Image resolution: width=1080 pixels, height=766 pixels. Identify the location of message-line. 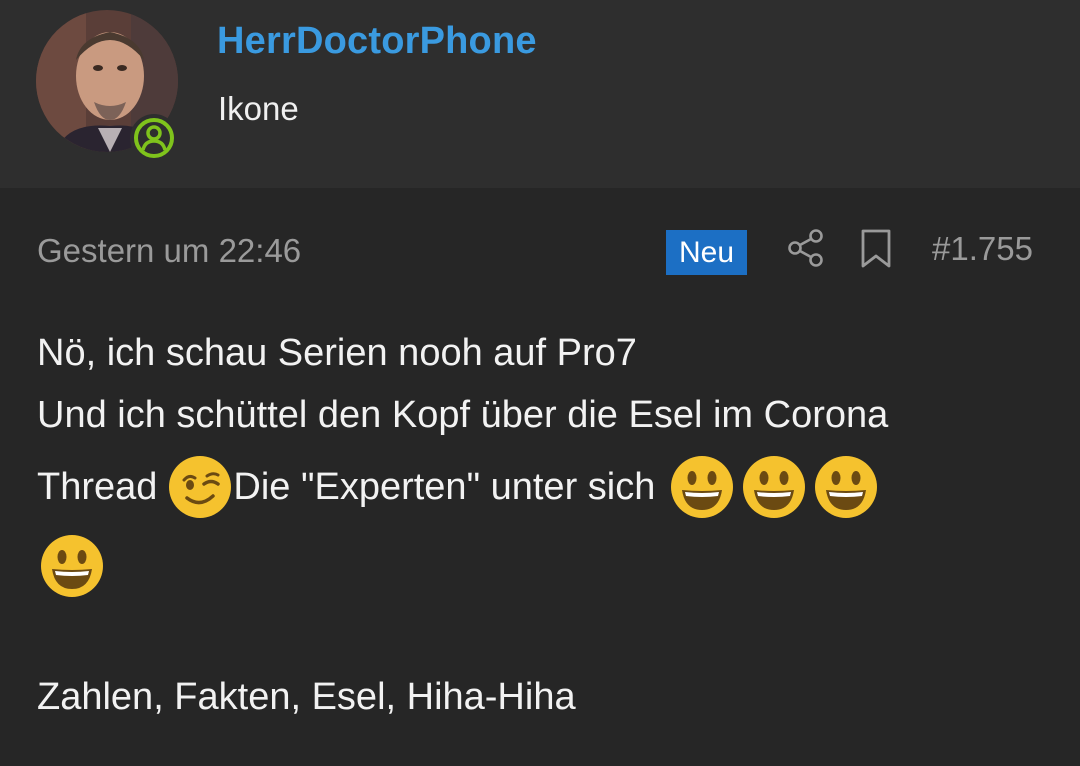
(72, 566).